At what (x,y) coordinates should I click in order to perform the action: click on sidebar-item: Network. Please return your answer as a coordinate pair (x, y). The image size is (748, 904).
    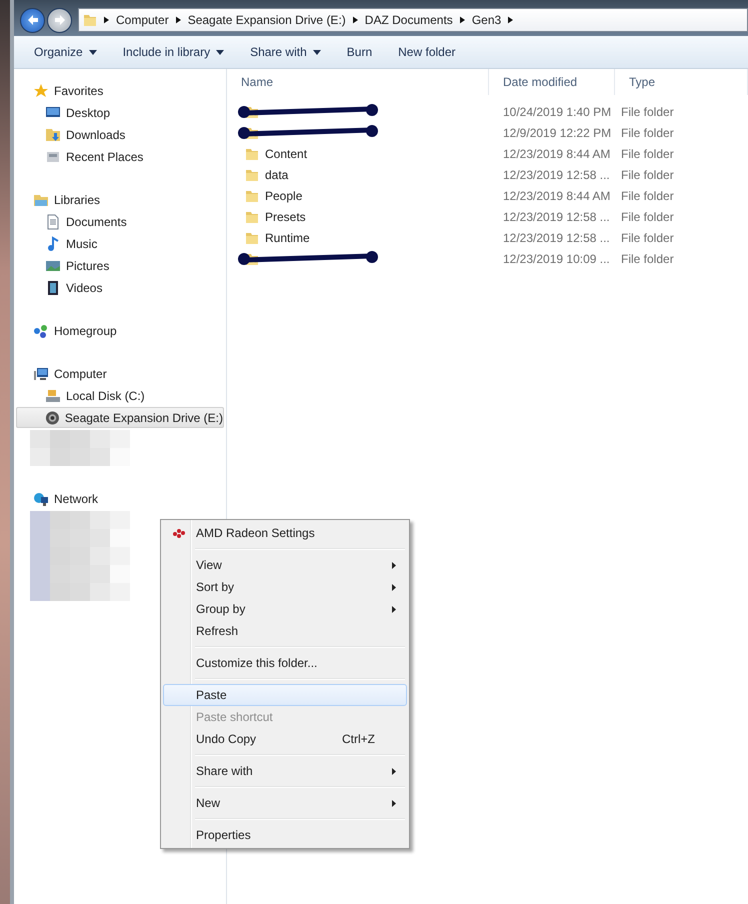
    Looking at the image, I should click on (120, 498).